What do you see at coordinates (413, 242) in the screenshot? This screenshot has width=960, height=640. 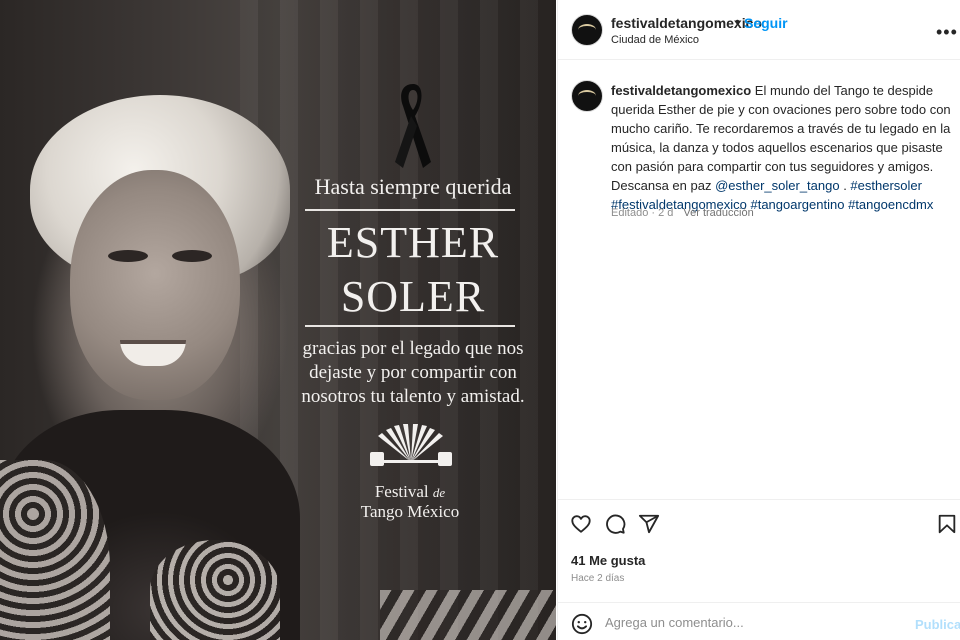 I see `image-name-first: ESTHER` at bounding box center [413, 242].